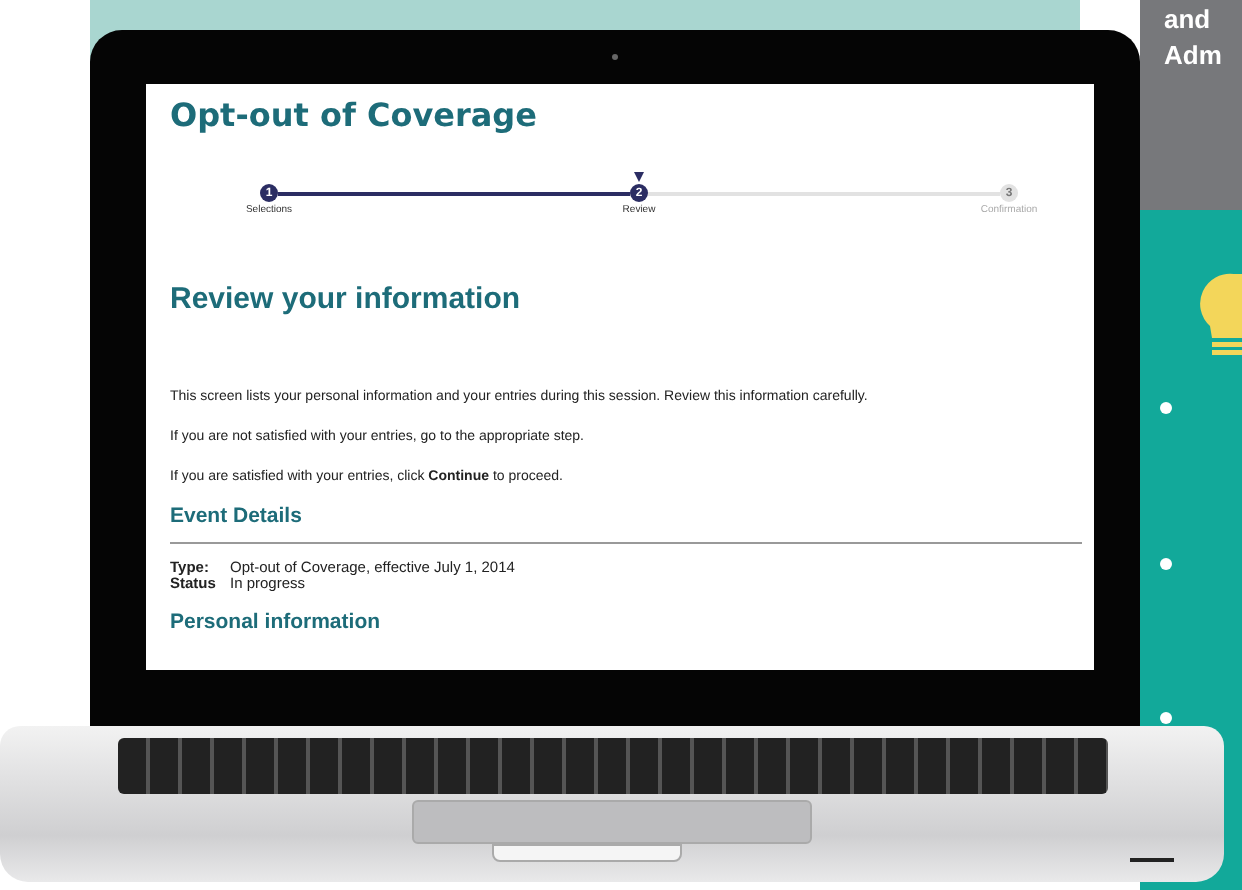 Image resolution: width=1242 pixels, height=890 pixels. I want to click on indicator-light-icon, so click(1152, 860).